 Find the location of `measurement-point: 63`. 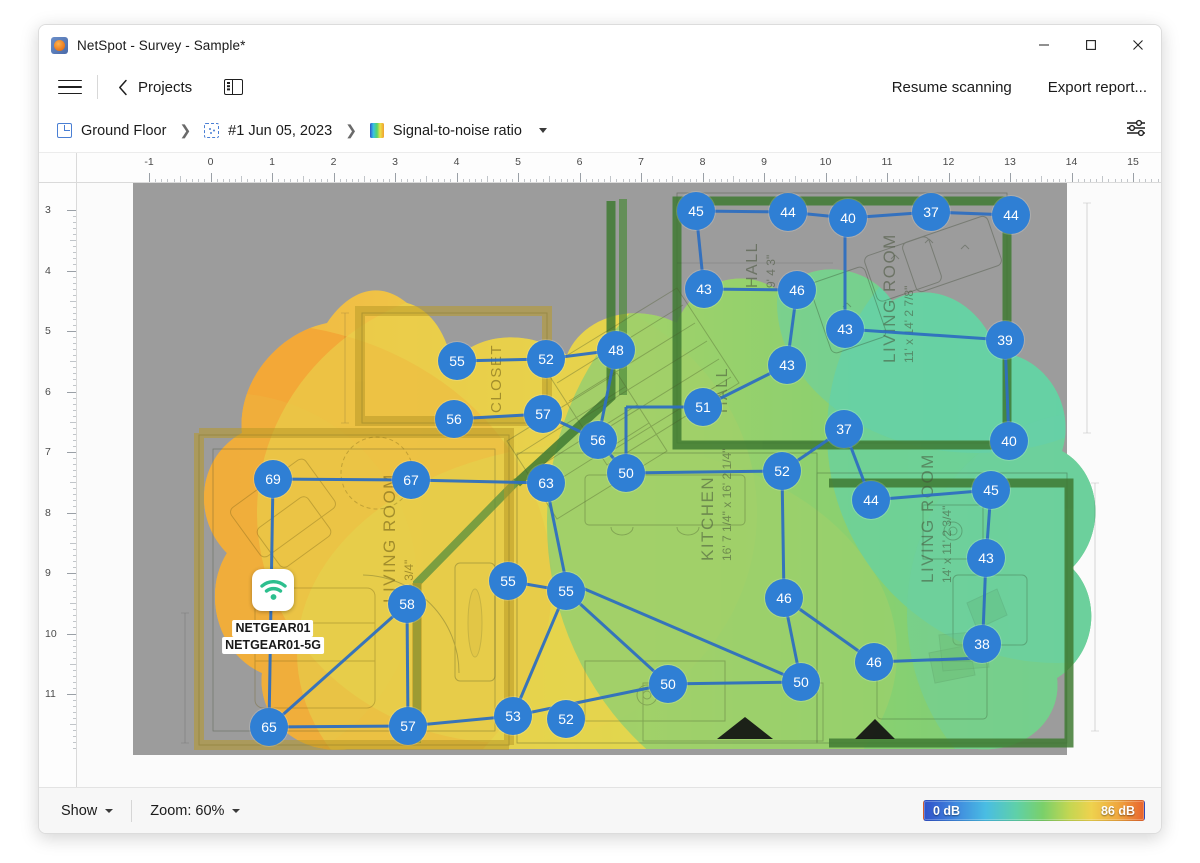

measurement-point: 63 is located at coordinates (546, 483).